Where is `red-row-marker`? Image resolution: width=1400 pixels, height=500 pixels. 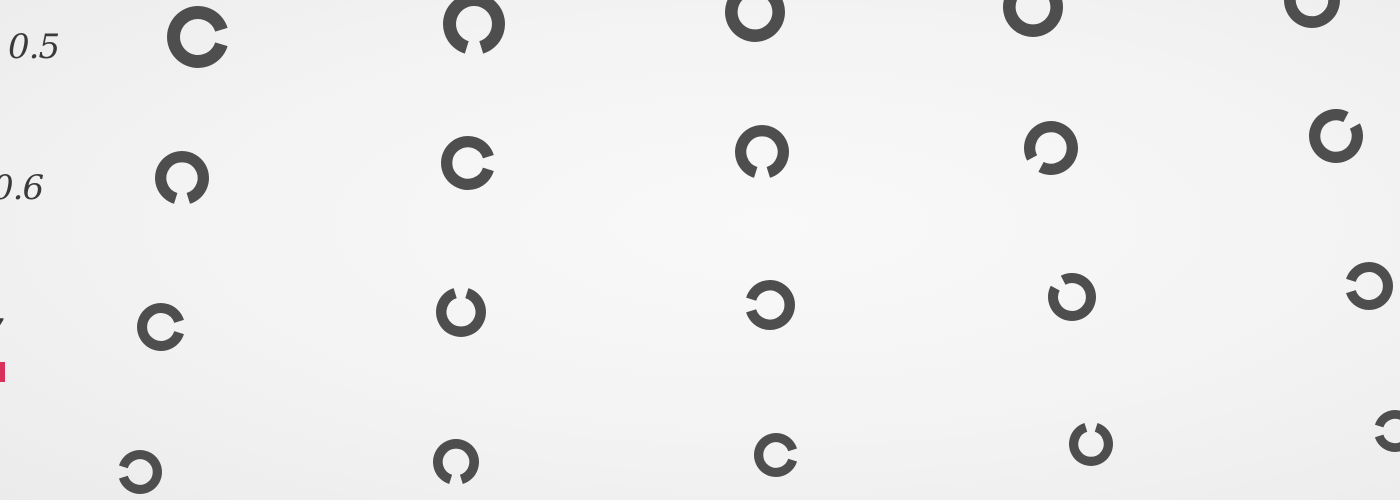 red-row-marker is located at coordinates (2, 372).